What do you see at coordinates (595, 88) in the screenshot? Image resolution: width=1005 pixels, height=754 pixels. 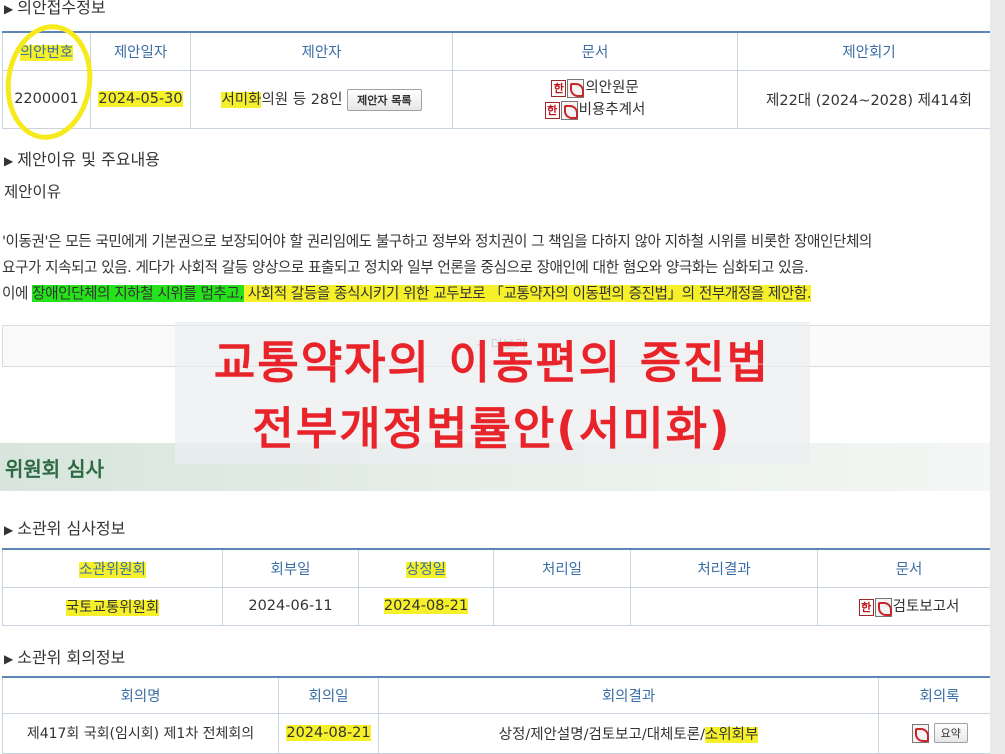 I see `doc-original: 한 의안원문` at bounding box center [595, 88].